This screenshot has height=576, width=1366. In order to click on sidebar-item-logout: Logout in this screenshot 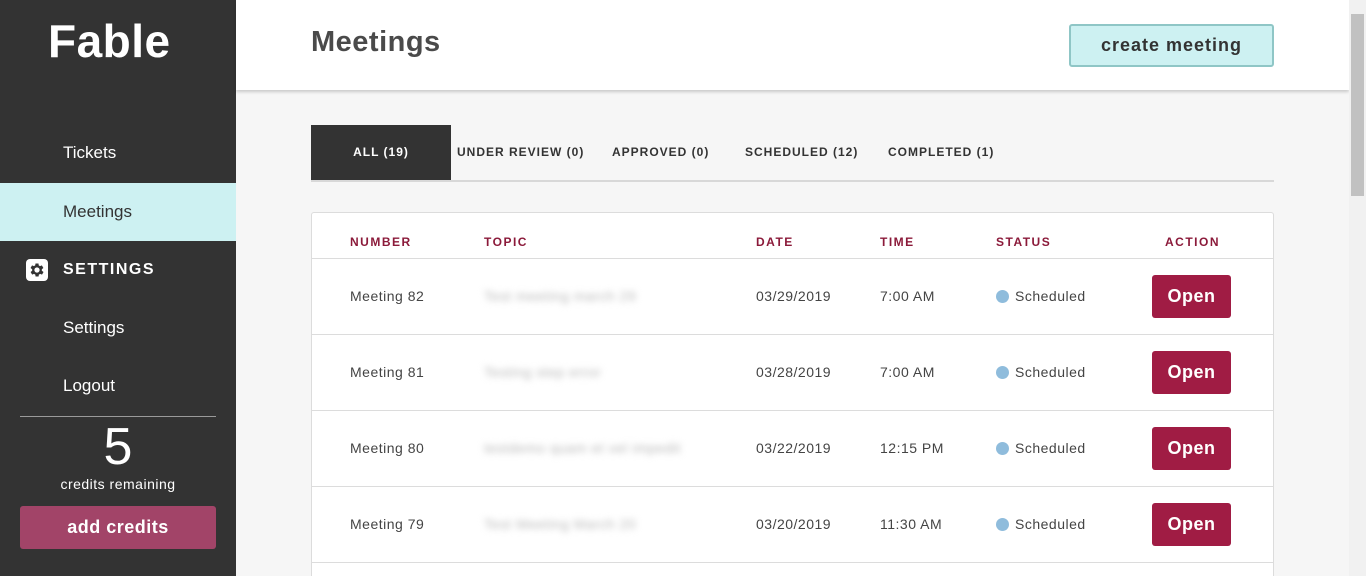, I will do `click(118, 386)`.